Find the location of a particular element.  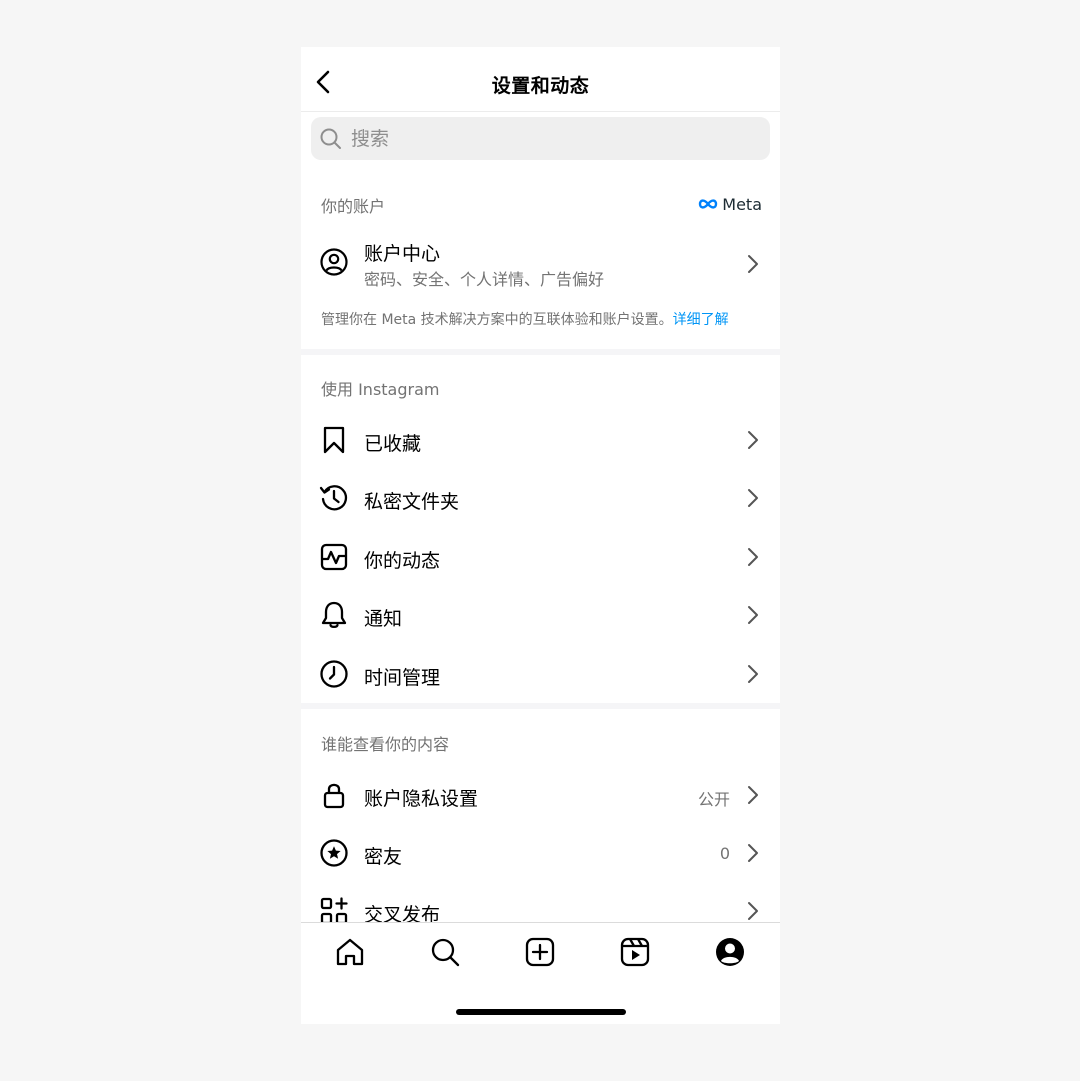

search-bar is located at coordinates (540, 138).